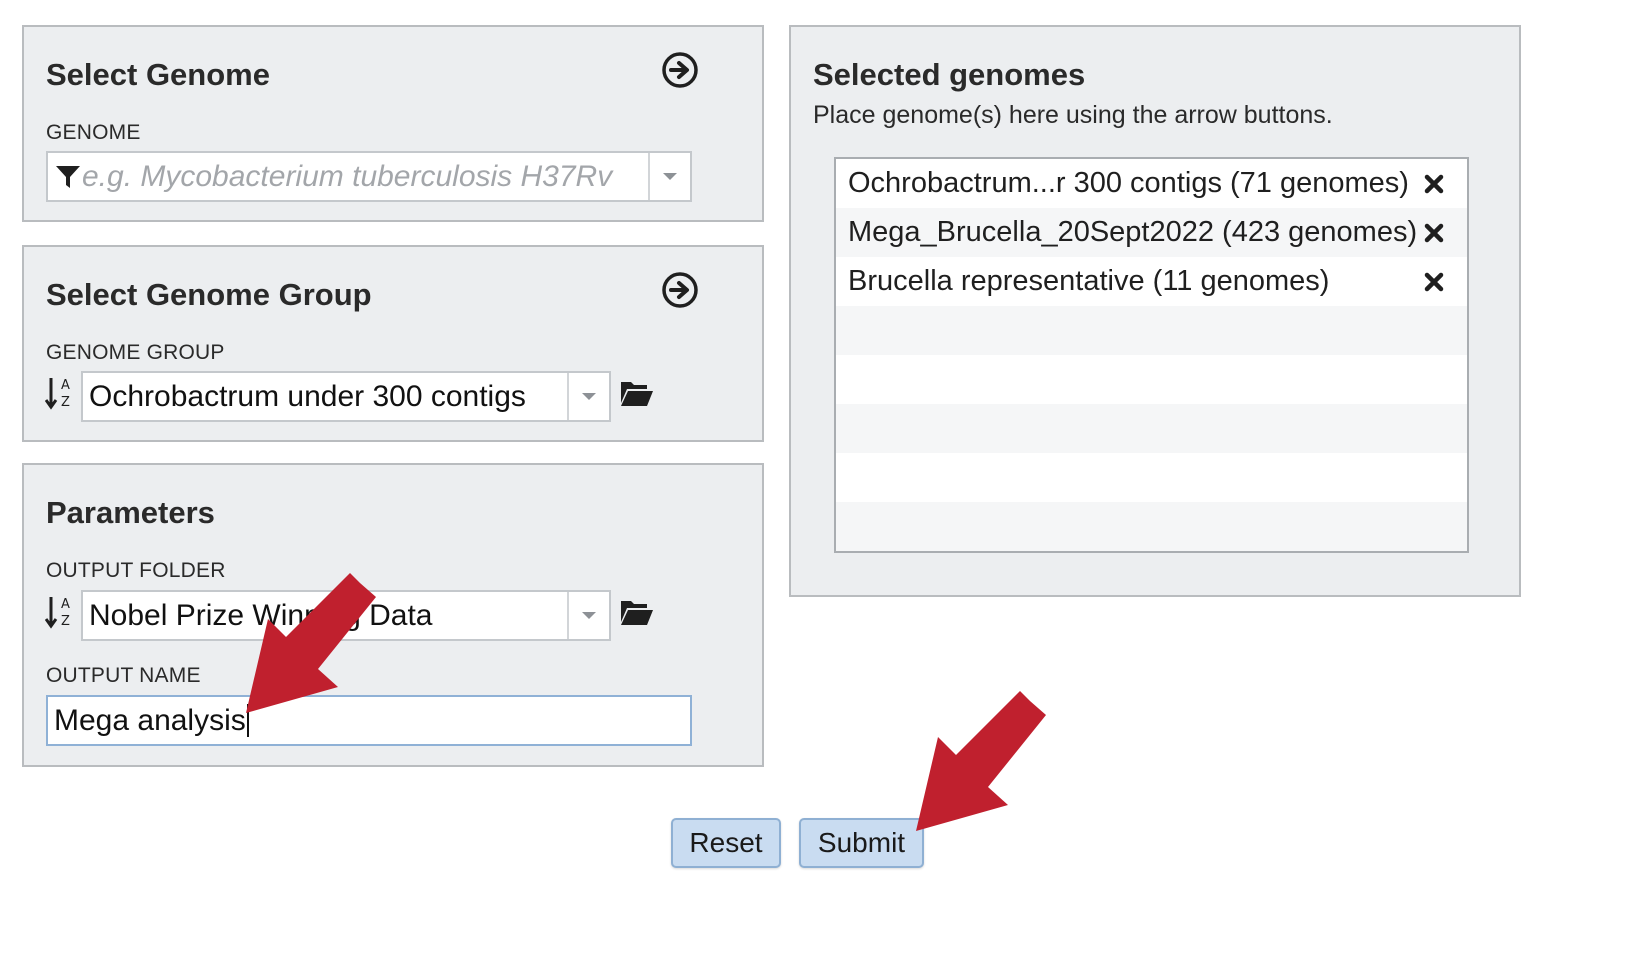  Describe the element at coordinates (369, 720) in the screenshot. I see `output-name-input: Mega analysis` at that location.